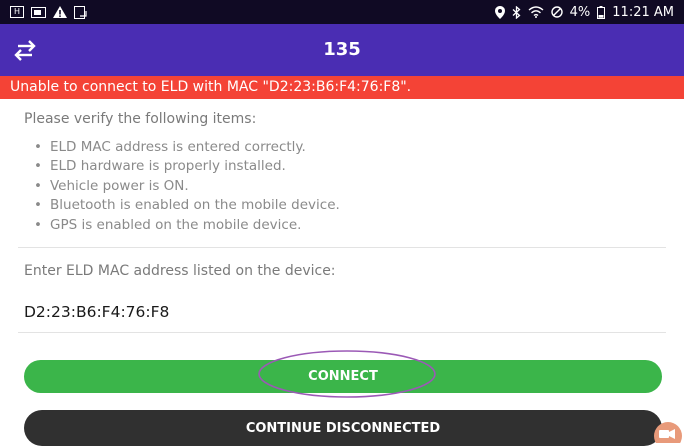  Describe the element at coordinates (343, 376) in the screenshot. I see `connect-button: CONNECT` at that location.